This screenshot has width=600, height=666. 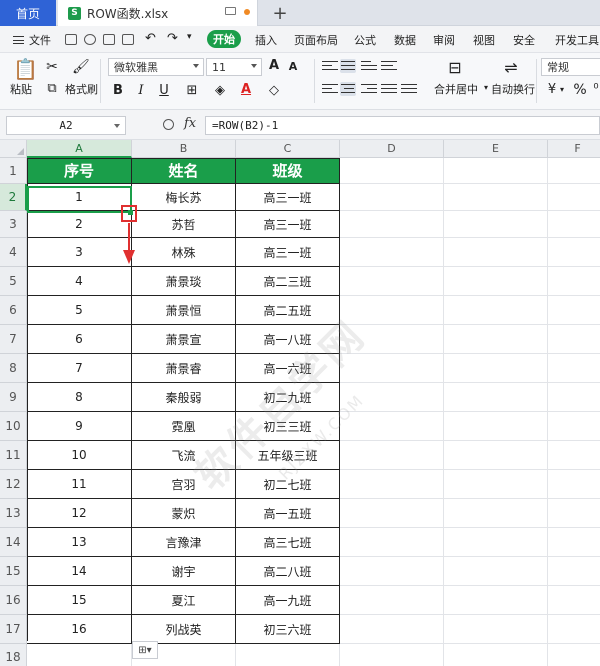 I want to click on merge-center-icon: ⊟, so click(x=455, y=67).